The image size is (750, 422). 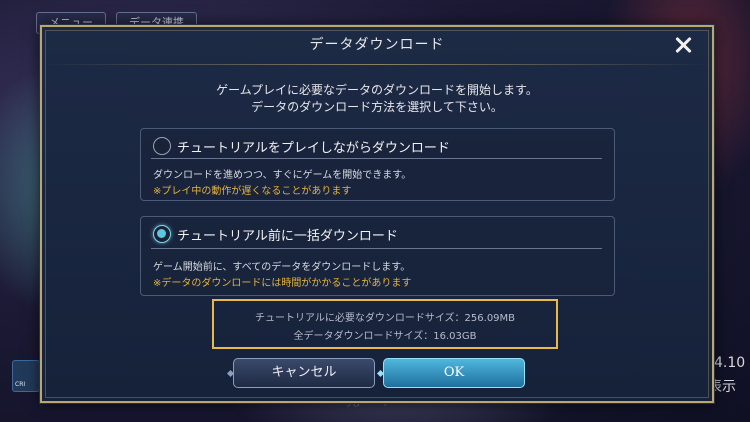 I want to click on option-description: ゲーム開始前に、すべてのデータをダウンロードします。, so click(x=282, y=267).